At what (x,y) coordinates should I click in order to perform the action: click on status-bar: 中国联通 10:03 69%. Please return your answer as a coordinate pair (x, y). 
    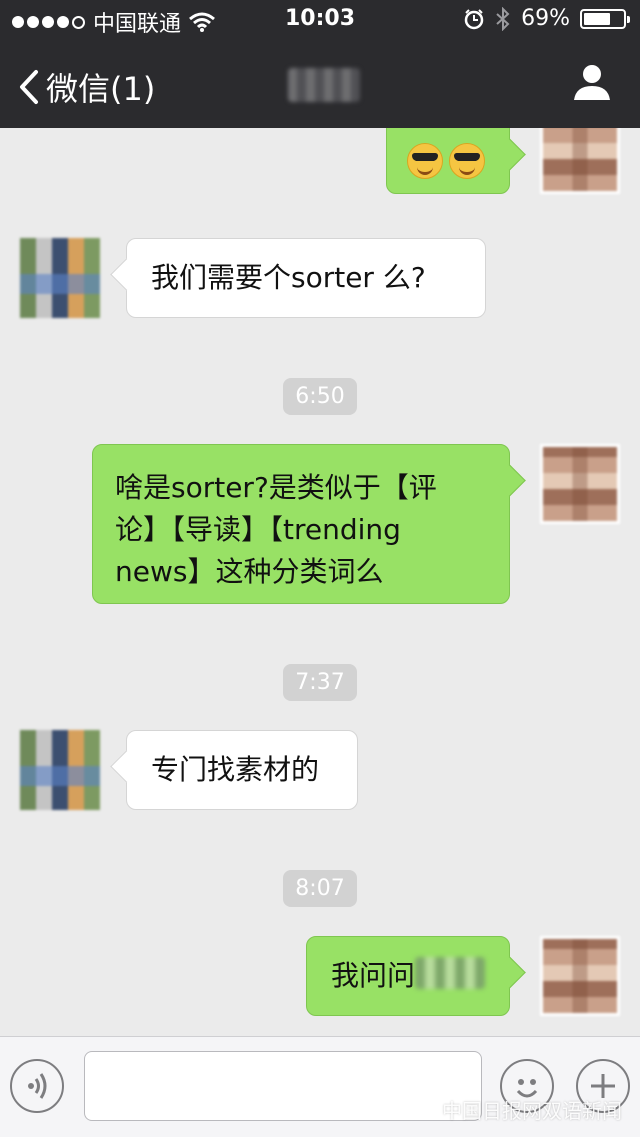
    Looking at the image, I should click on (320, 20).